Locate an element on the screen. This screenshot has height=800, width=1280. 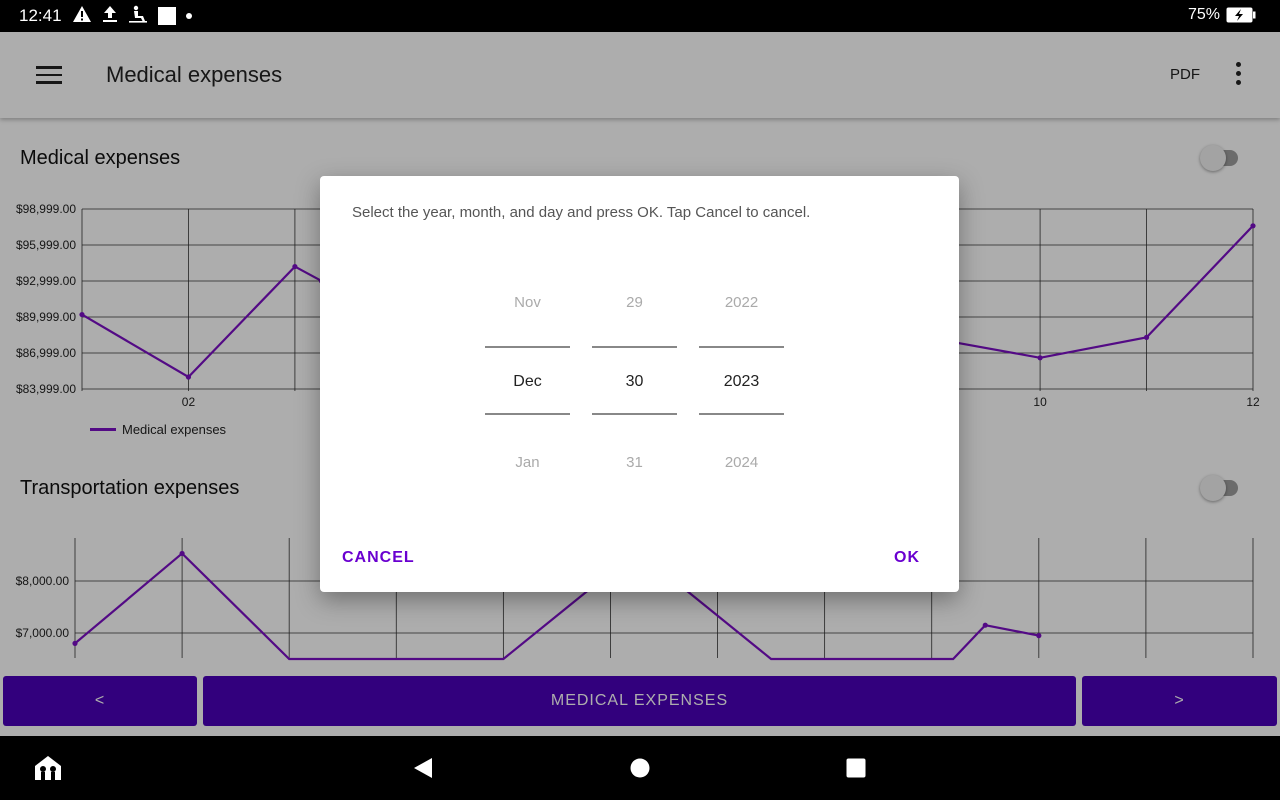
upload-icon is located at coordinates (110, 16).